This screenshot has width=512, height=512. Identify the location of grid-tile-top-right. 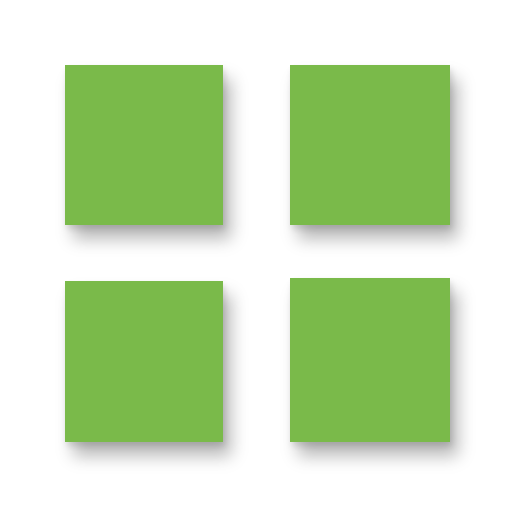
(370, 145).